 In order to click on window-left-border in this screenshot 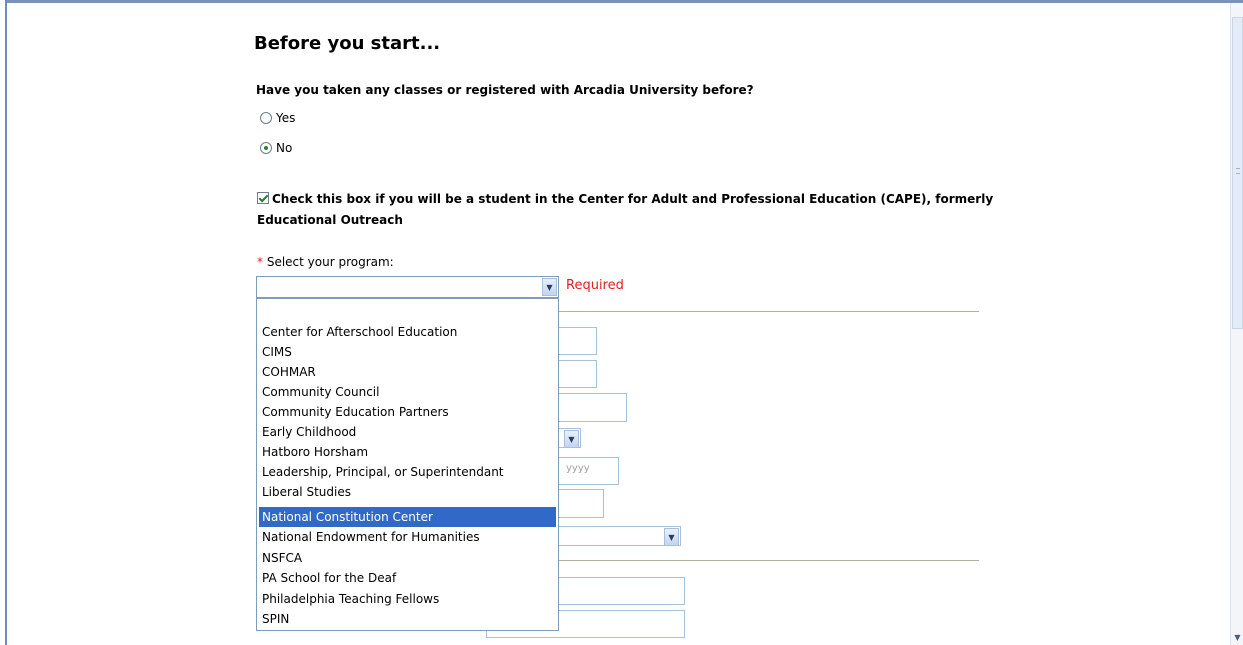, I will do `click(3, 322)`.